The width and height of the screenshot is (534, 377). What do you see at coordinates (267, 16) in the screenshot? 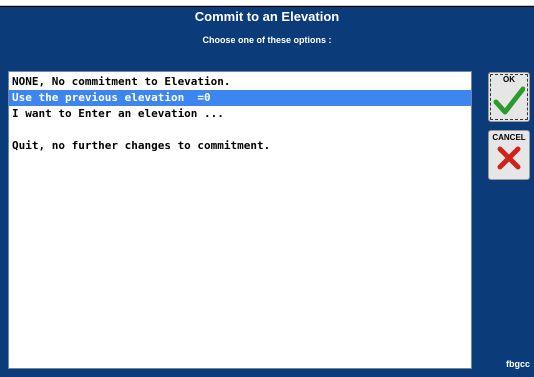
I see `dialog-title: Commit to an Elevation` at bounding box center [267, 16].